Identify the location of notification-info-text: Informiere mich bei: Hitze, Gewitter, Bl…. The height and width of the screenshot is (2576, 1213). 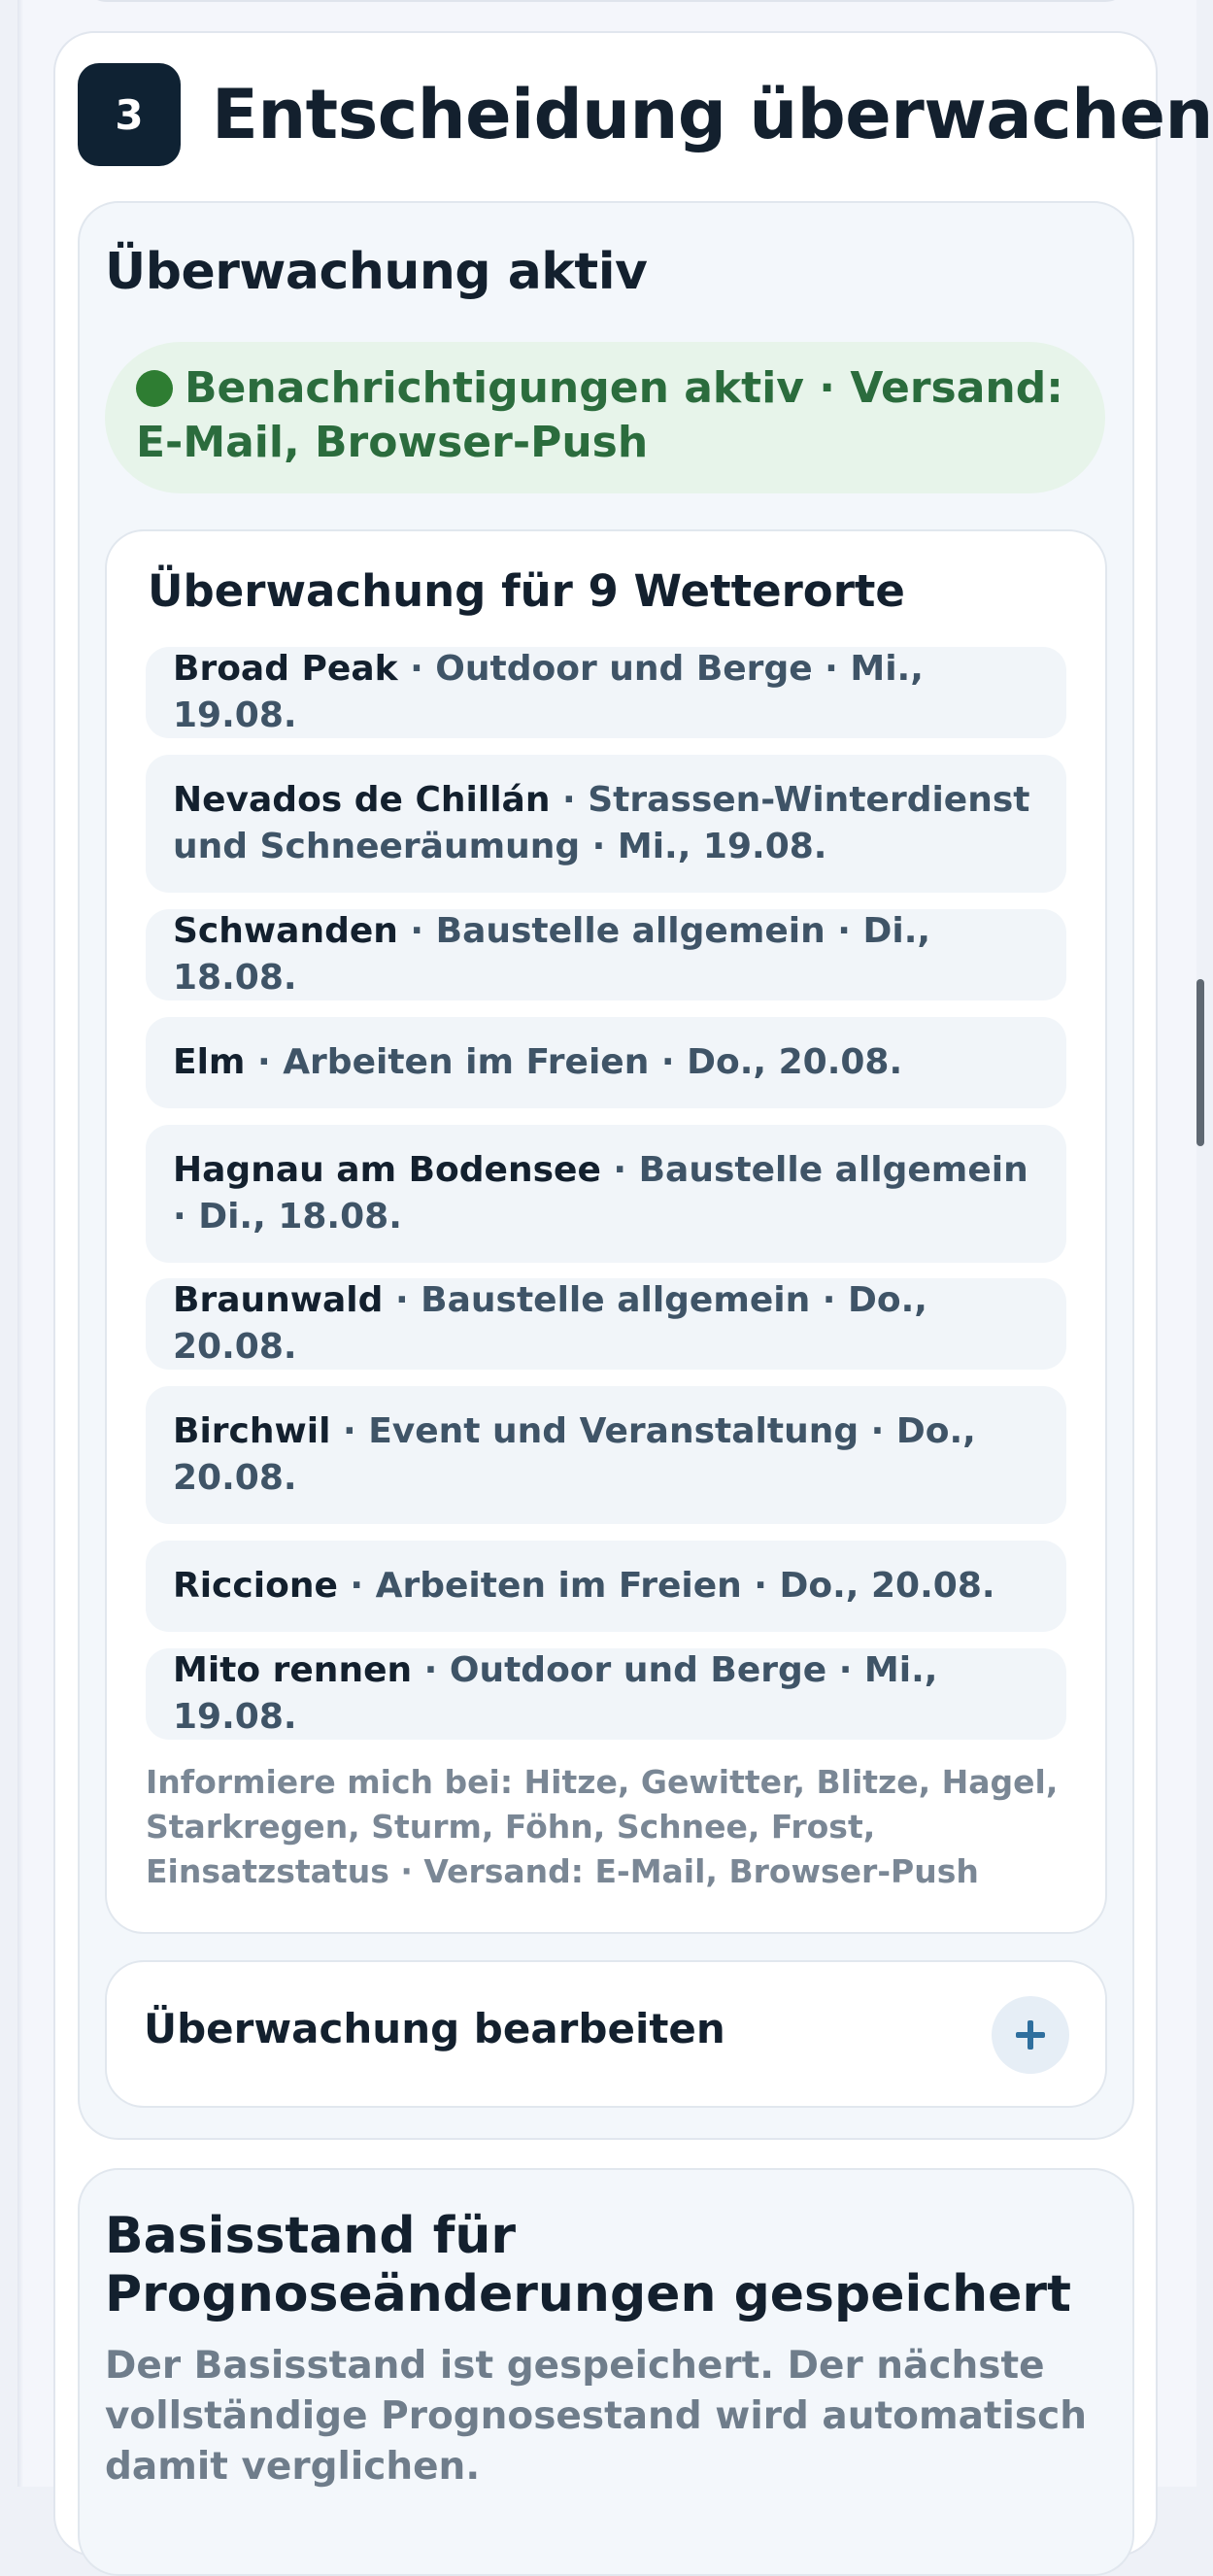
(603, 1826).